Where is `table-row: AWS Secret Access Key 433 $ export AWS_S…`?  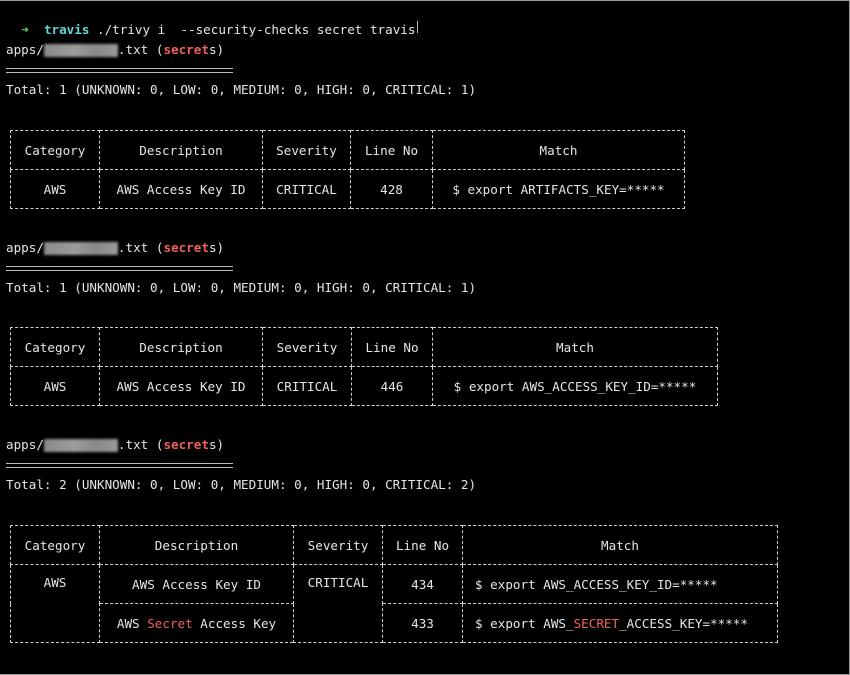 table-row: AWS Secret Access Key 433 $ export AWS_S… is located at coordinates (394, 623).